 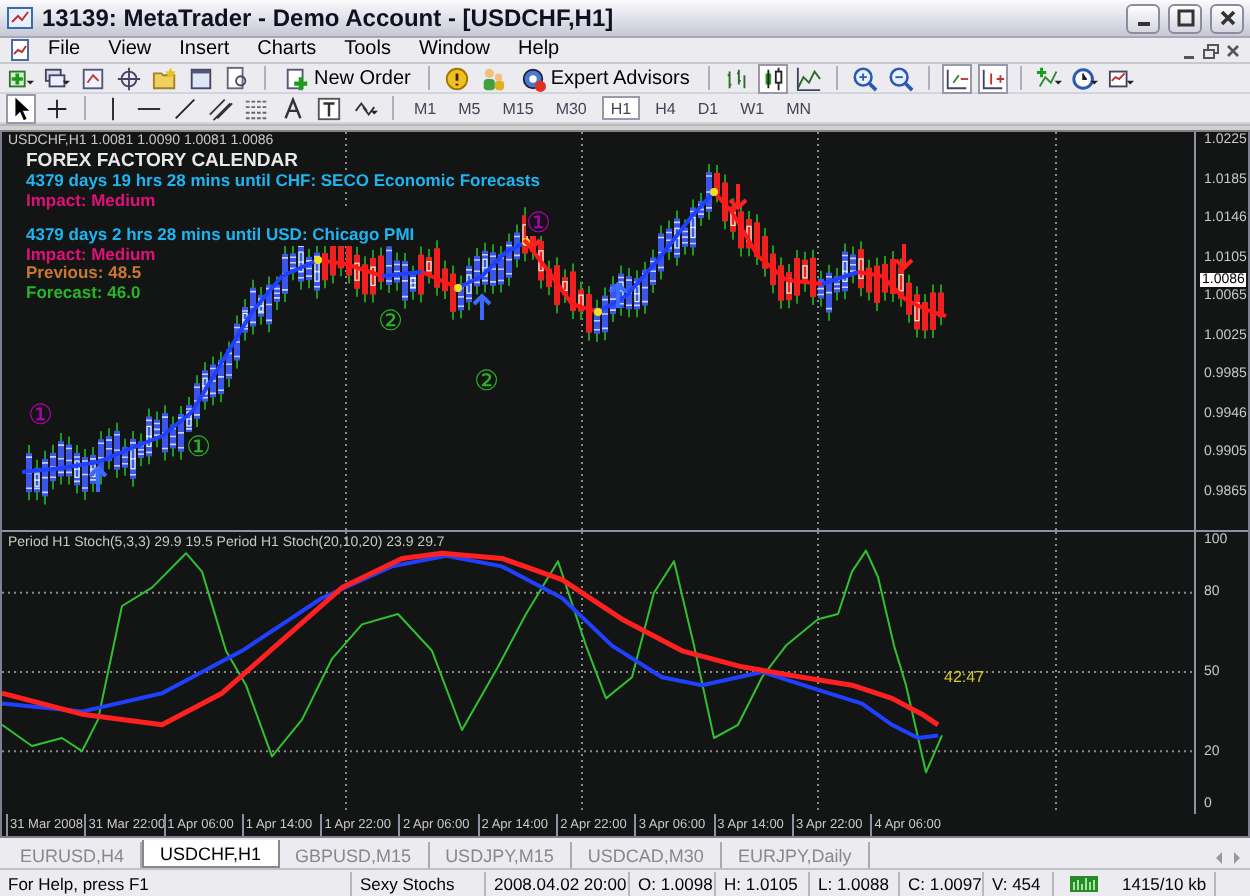 I want to click on status-field: Sexy Stochs, so click(x=419, y=883).